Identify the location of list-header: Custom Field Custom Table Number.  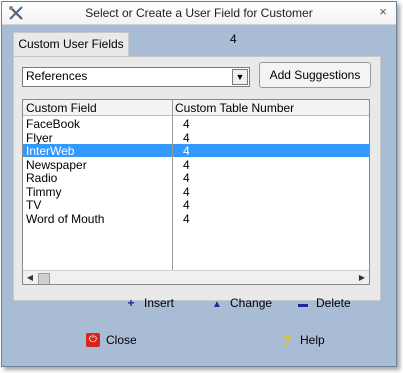
(196, 108).